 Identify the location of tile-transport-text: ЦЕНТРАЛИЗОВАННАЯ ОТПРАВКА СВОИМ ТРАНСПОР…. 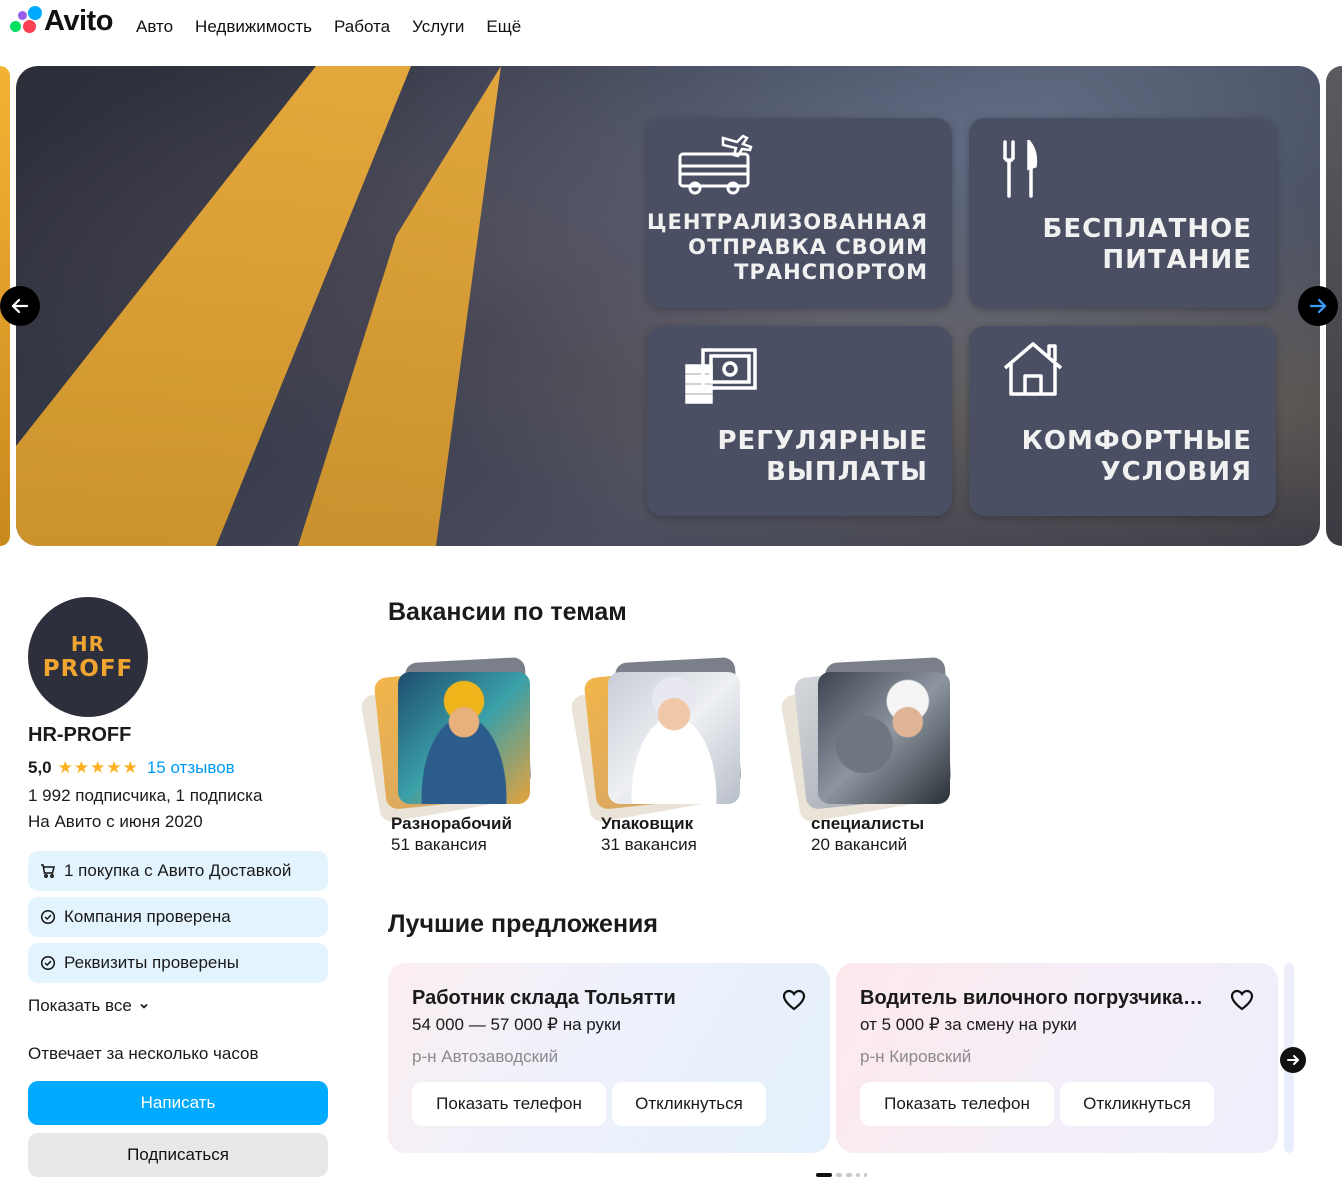
(787, 247).